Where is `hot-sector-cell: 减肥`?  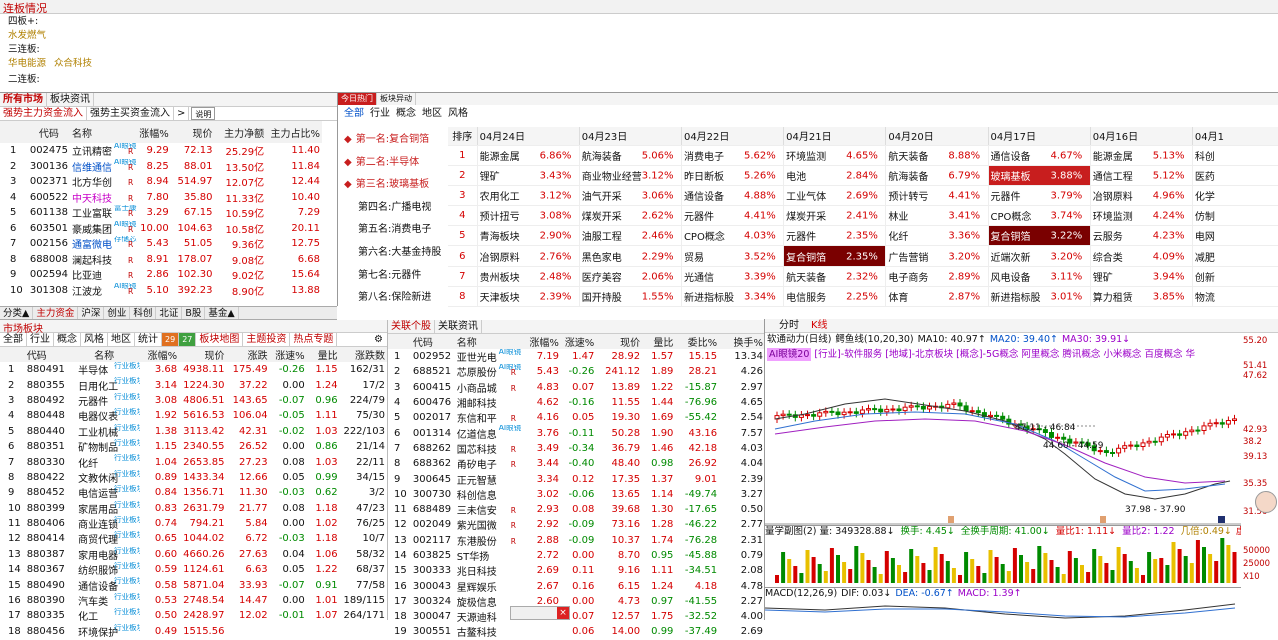
hot-sector-cell: 减肥 is located at coordinates (1234, 256).